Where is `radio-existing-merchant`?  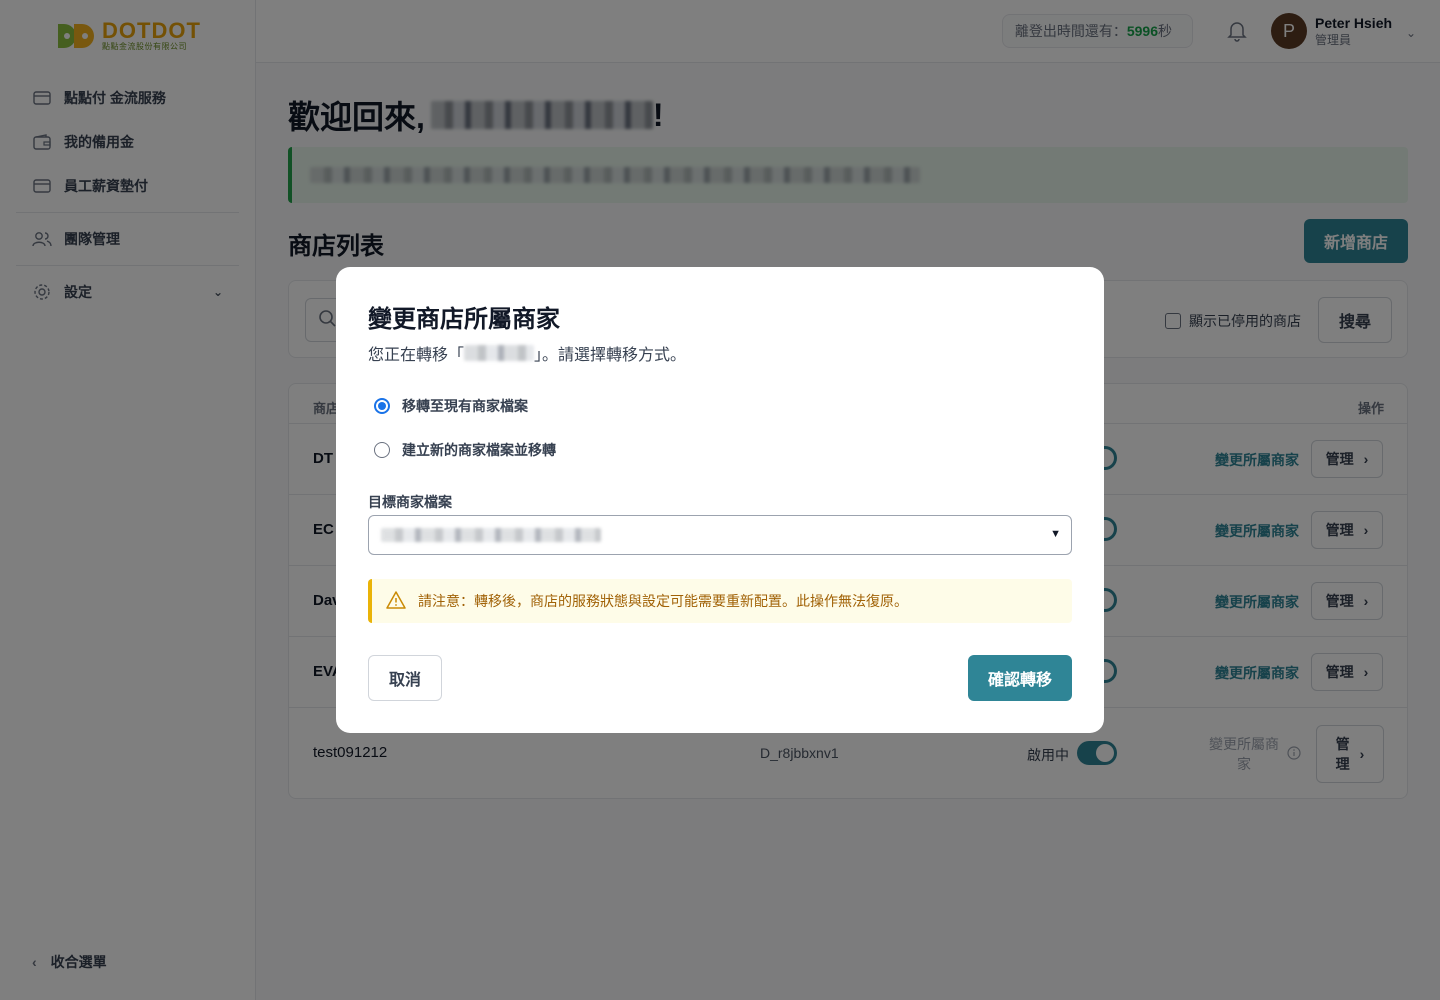 radio-existing-merchant is located at coordinates (382, 406).